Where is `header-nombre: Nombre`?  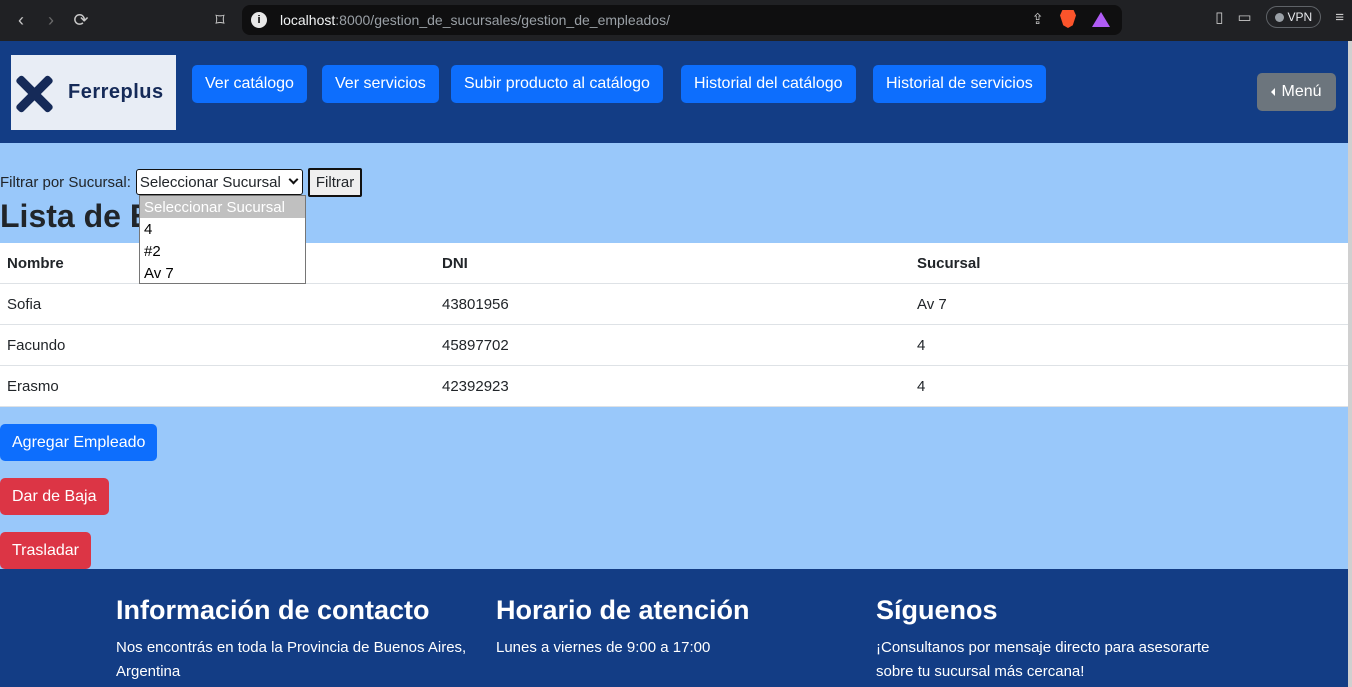 header-nombre: Nombre is located at coordinates (35, 263).